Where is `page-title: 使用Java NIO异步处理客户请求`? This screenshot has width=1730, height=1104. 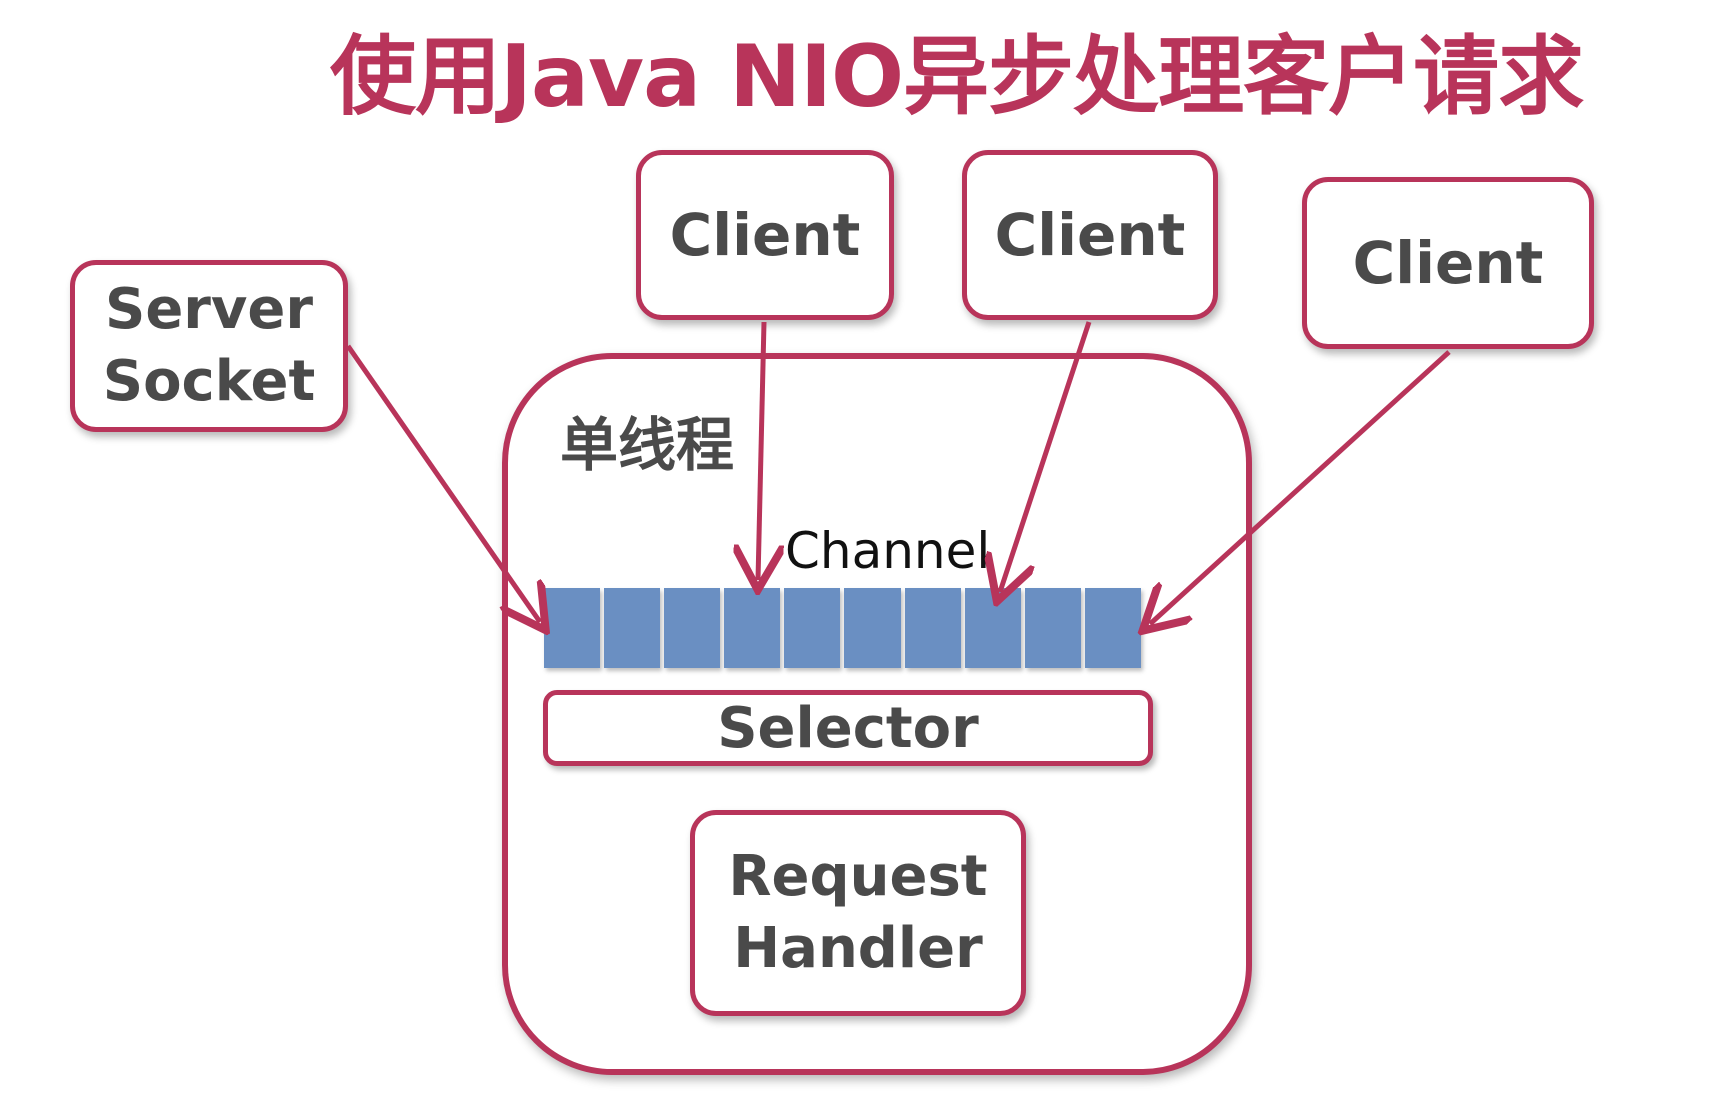 page-title: 使用Java NIO异步处理客户请求 is located at coordinates (957, 77).